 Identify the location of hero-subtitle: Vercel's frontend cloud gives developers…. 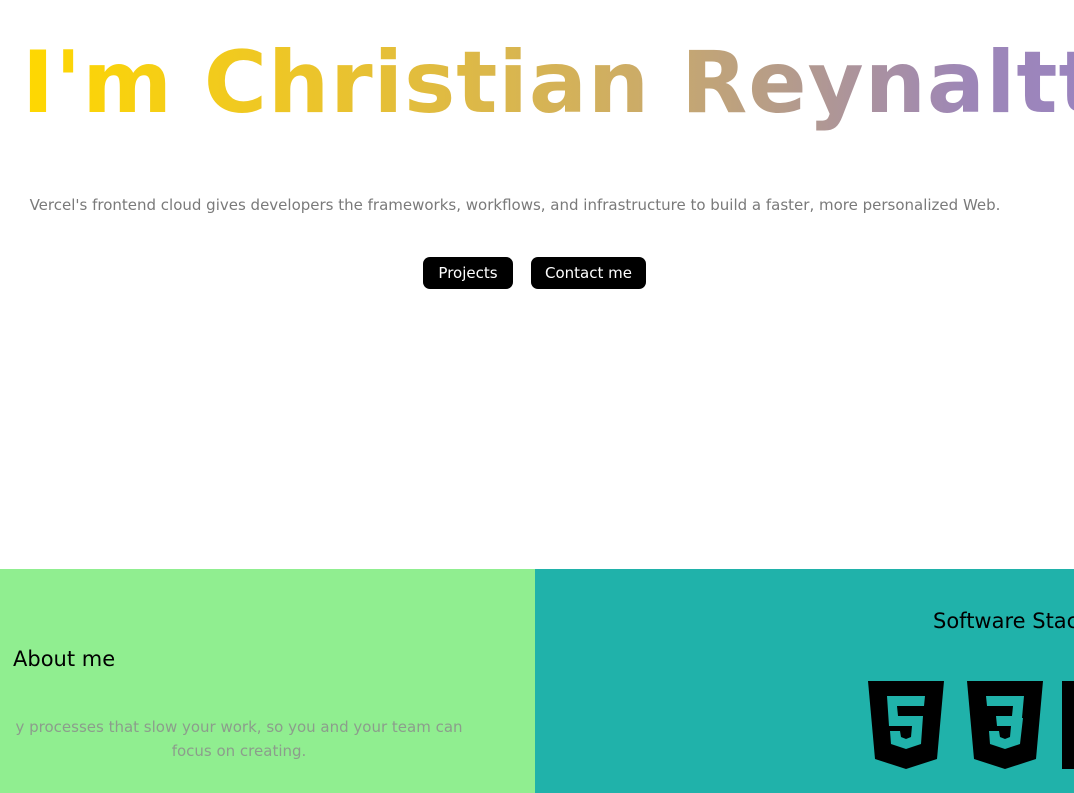
(515, 205).